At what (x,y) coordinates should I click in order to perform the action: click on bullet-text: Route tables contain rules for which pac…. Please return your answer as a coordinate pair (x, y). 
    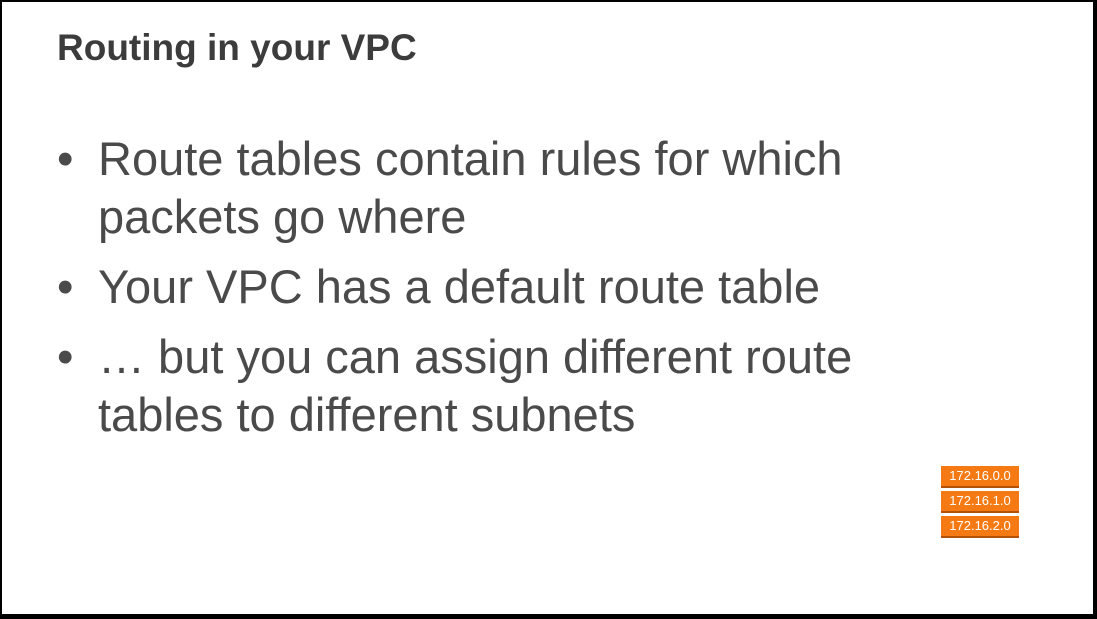
    Looking at the image, I should click on (470, 187).